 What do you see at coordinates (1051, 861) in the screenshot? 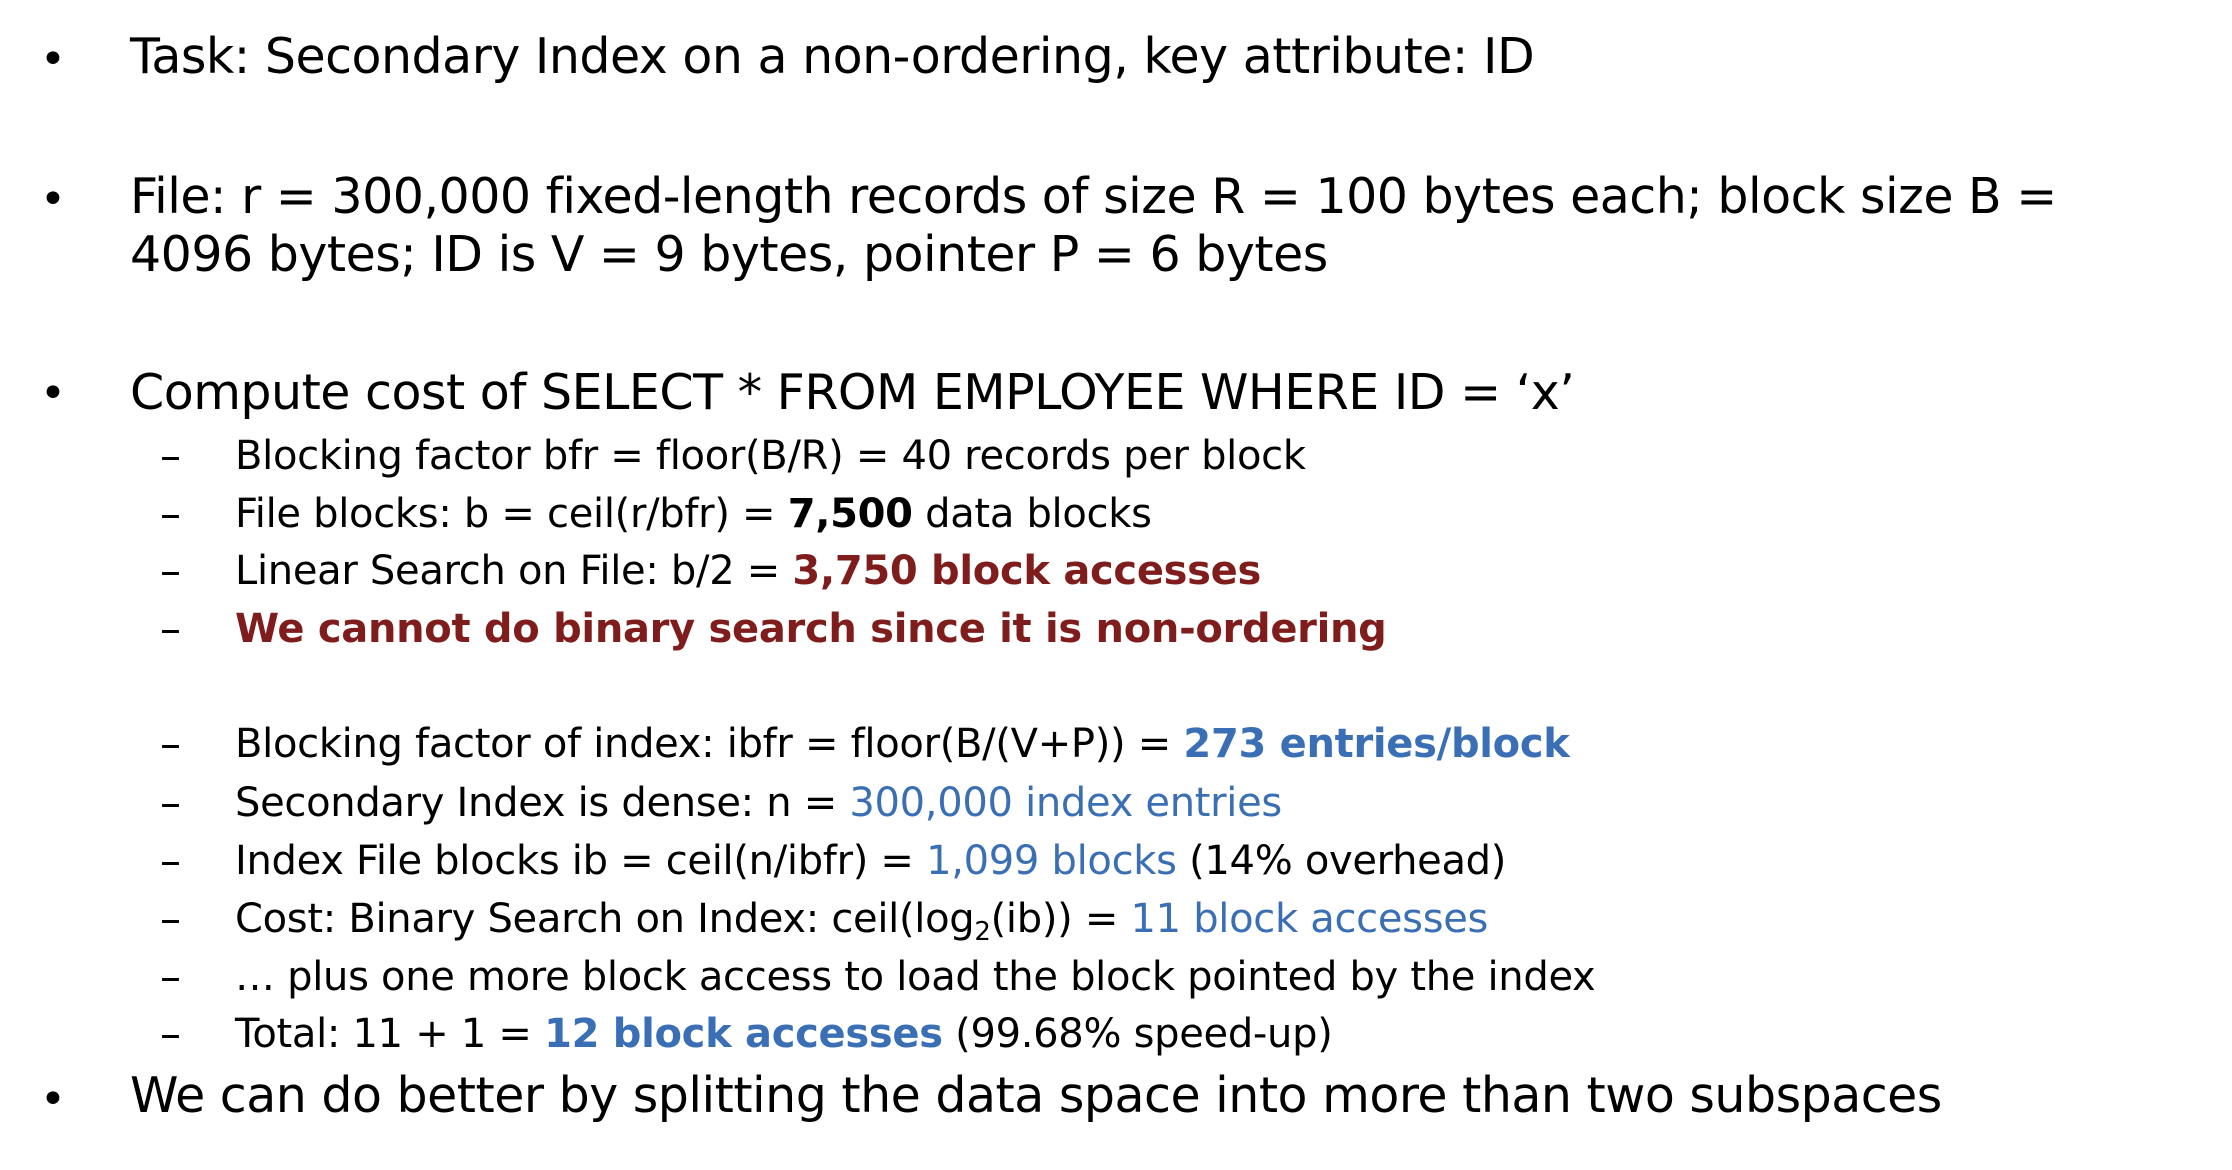
I see `index-blocks-value: 1,099 blocks` at bounding box center [1051, 861].